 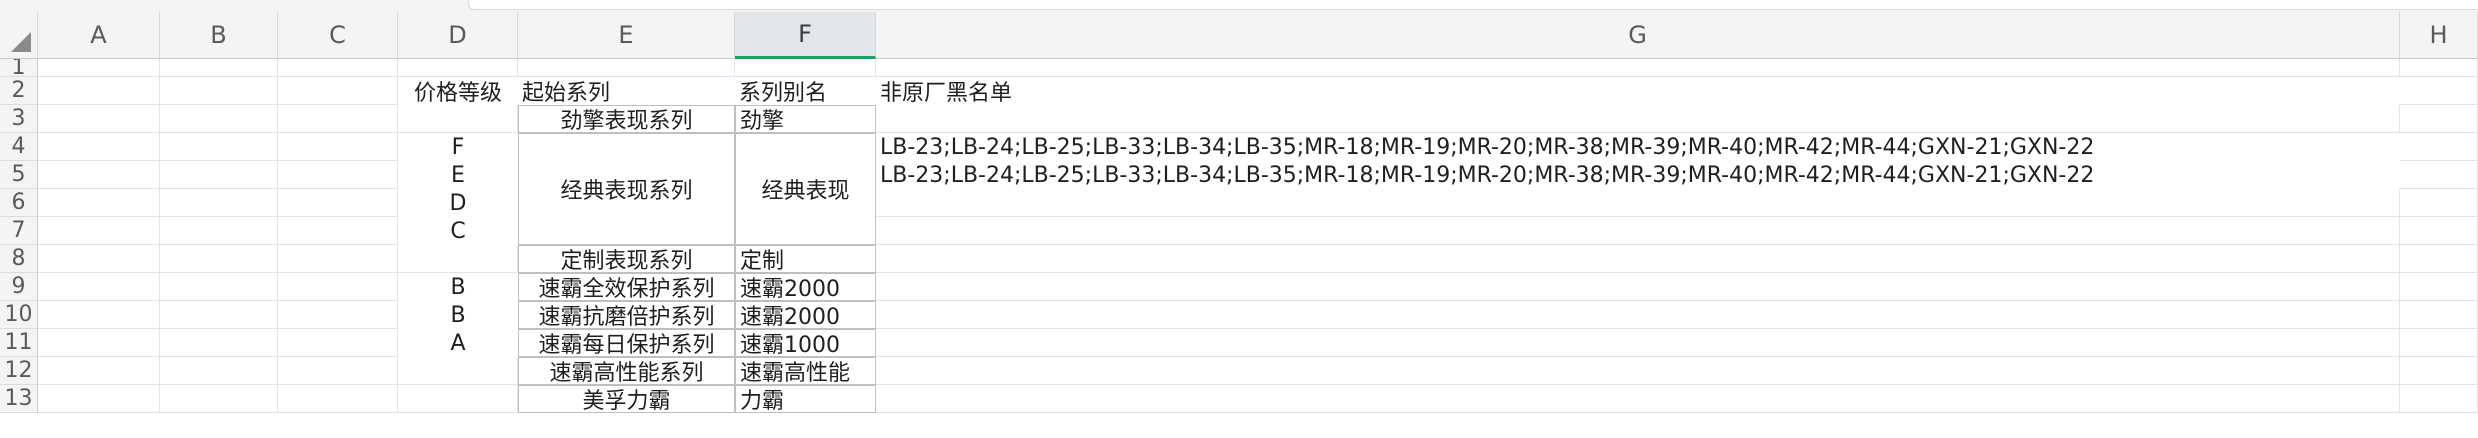 I want to click on cell-e12: 速霸高性能系列, so click(x=626, y=371).